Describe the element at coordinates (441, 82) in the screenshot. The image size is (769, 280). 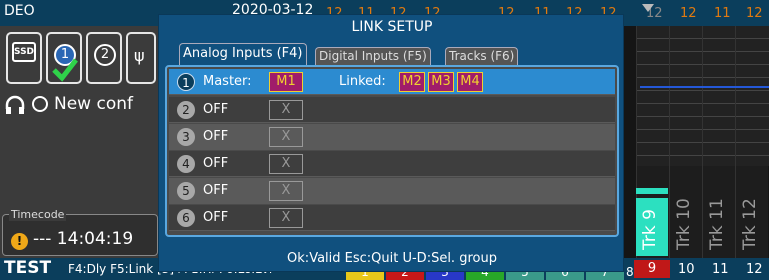
I see `linked-input-chip: M3` at that location.